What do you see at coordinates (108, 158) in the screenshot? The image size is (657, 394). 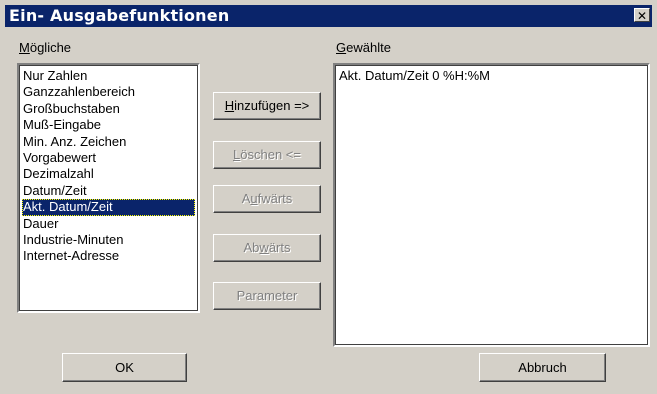 I see `available-item: Vorgabewert` at bounding box center [108, 158].